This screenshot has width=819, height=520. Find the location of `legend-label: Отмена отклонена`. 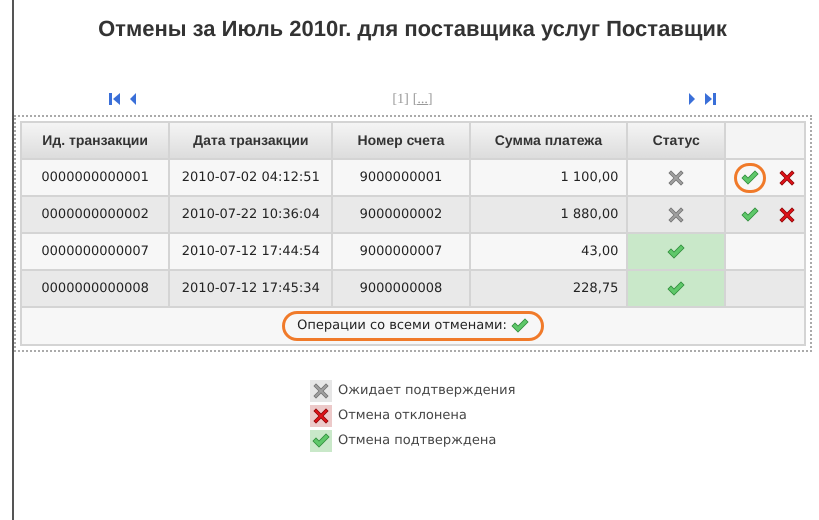

legend-label: Отмена отклонена is located at coordinates (402, 416).